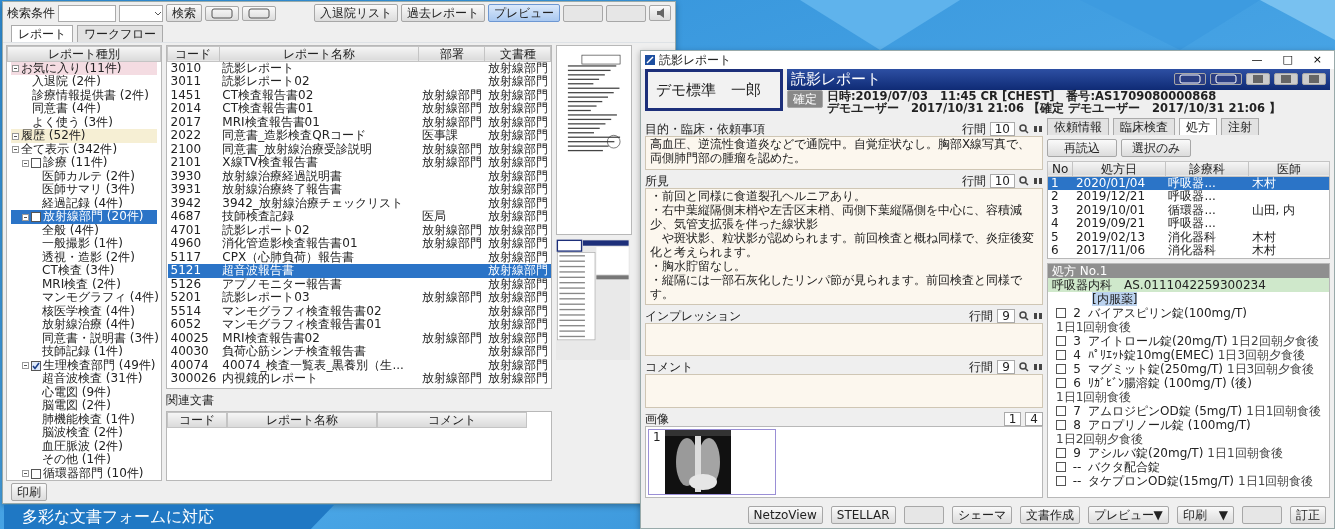 This screenshot has width=1335, height=529. Describe the element at coordinates (84, 392) in the screenshot. I see `tree-item: 心電図 (9件)` at that location.